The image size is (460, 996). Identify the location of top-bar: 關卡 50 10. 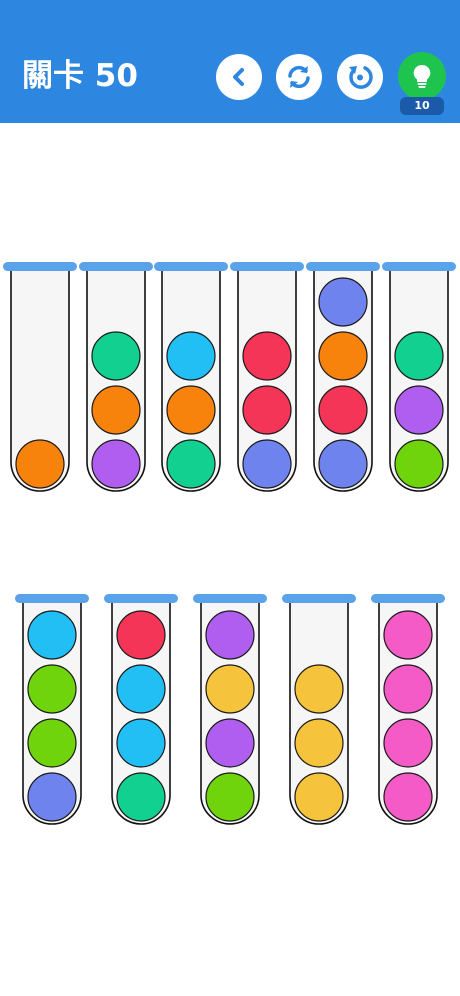
(230, 61).